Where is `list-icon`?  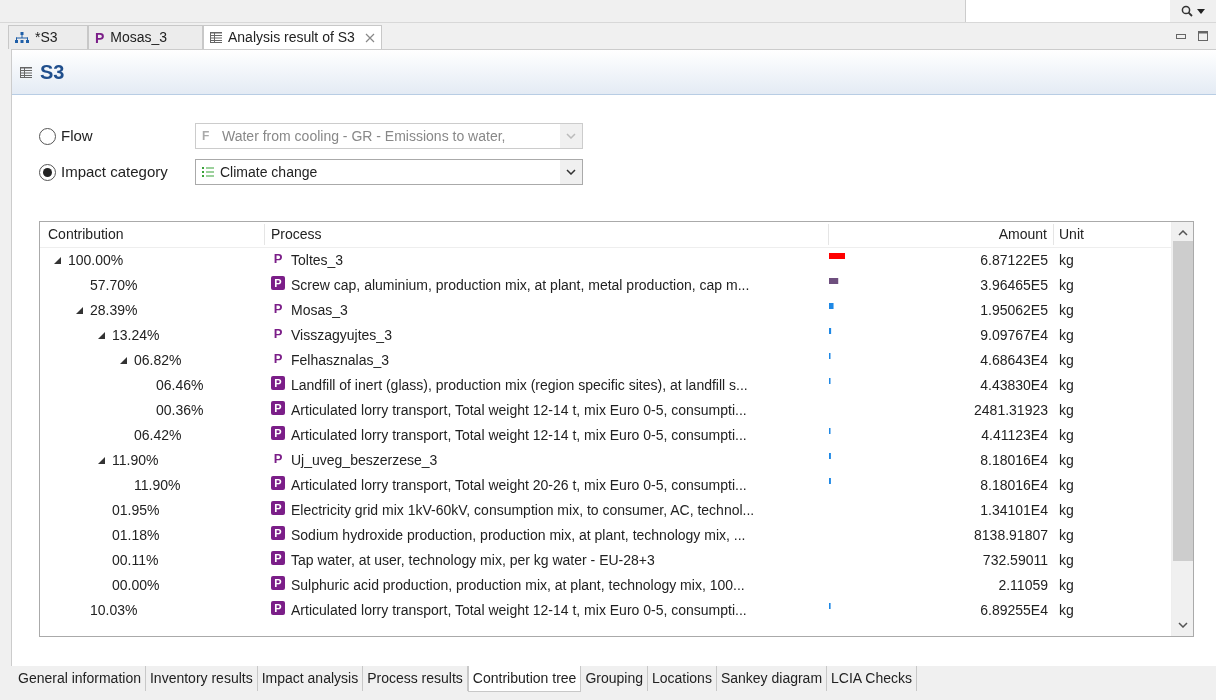 list-icon is located at coordinates (208, 172).